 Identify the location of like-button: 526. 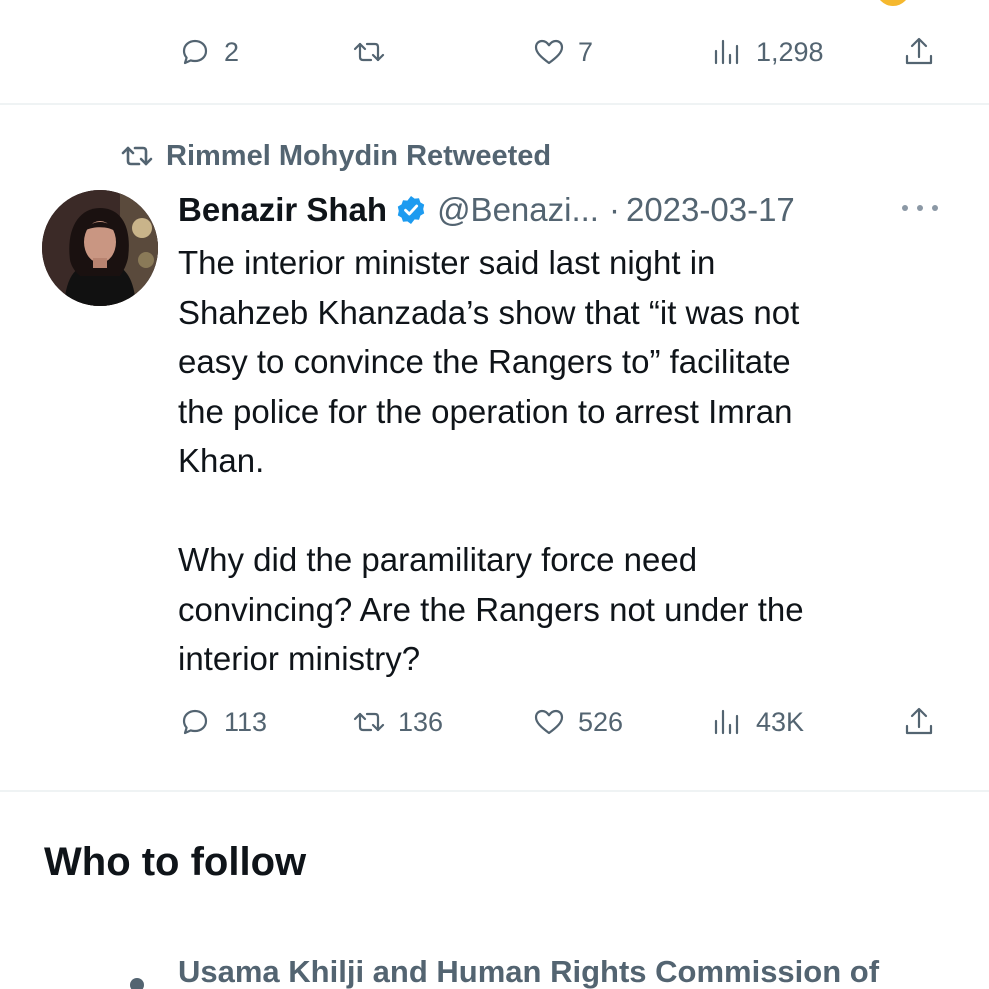
(577, 722).